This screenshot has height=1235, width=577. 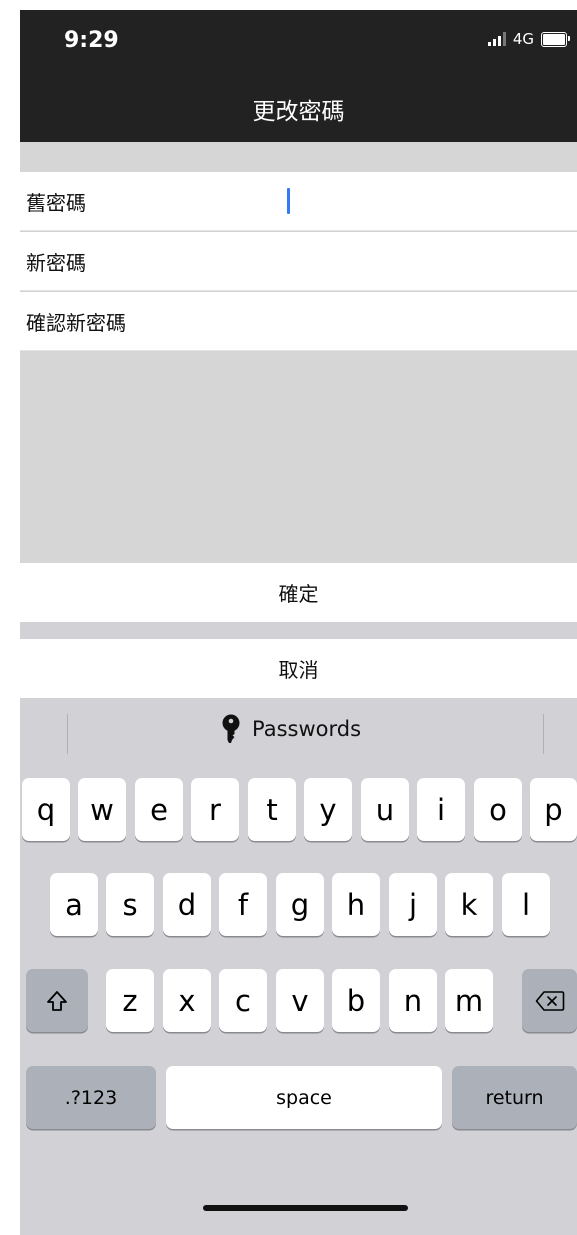 I want to click on cancel-button-label: 取消, so click(x=298, y=670).